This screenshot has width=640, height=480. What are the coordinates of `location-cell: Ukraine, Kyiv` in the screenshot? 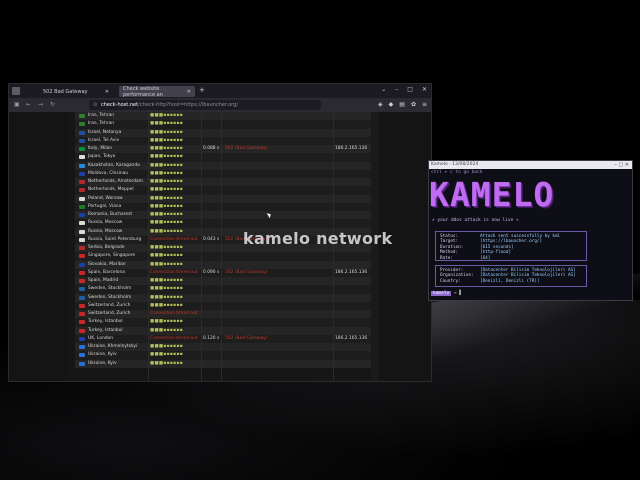 It's located at (102, 355).